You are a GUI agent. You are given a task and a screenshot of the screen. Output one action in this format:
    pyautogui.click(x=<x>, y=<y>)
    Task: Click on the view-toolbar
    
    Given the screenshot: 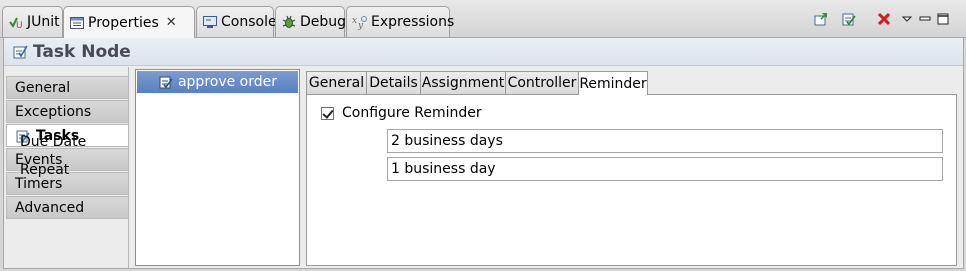 What is the action you would take?
    pyautogui.click(x=885, y=19)
    